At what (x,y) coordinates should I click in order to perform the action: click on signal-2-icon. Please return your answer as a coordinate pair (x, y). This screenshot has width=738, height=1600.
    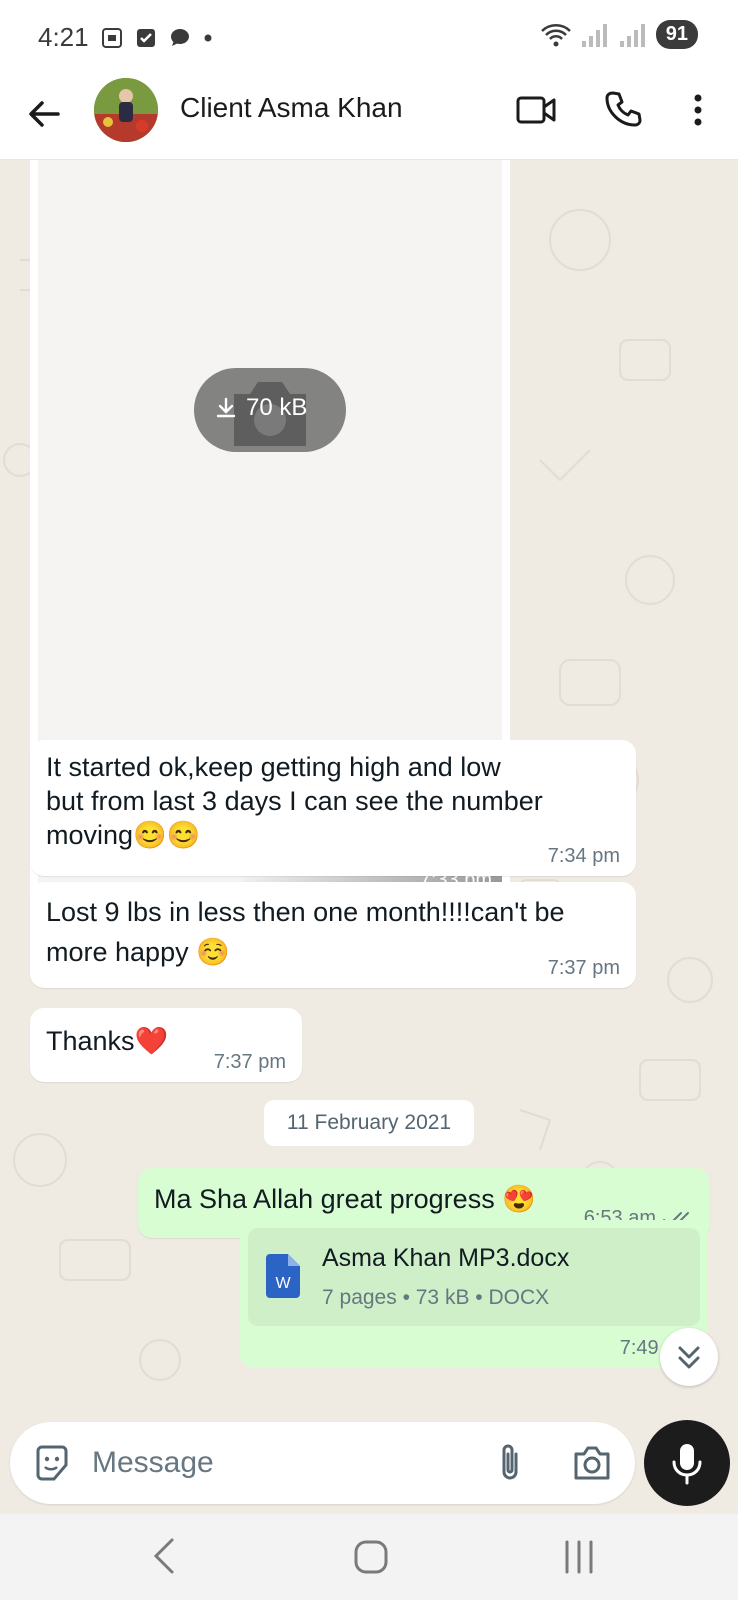
    Looking at the image, I should click on (632, 35).